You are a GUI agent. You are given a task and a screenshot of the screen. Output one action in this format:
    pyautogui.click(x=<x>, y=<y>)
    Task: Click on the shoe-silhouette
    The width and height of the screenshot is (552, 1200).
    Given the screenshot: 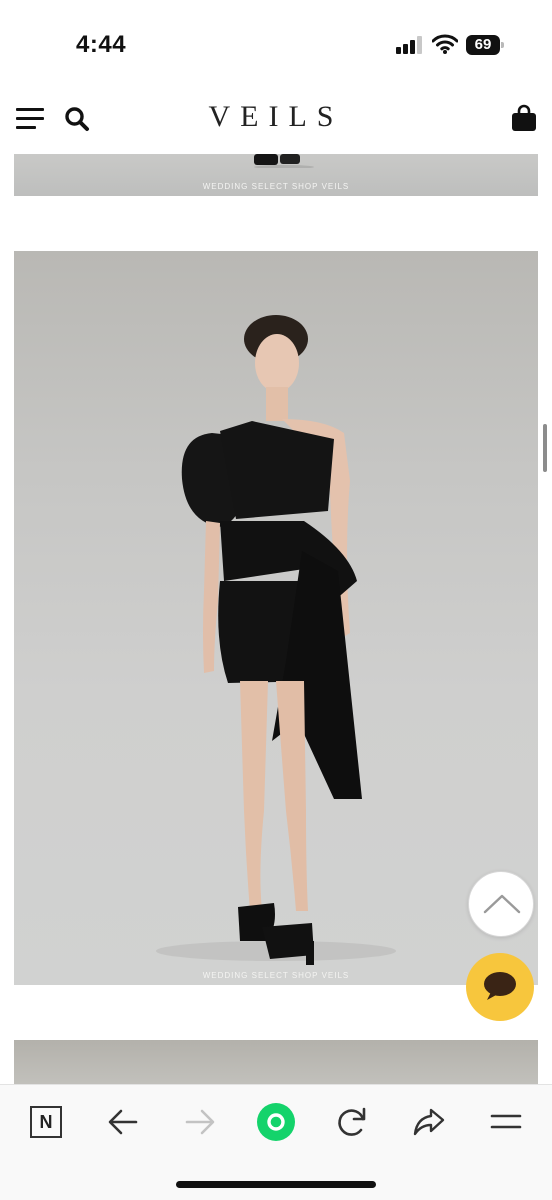 What is the action you would take?
    pyautogui.click(x=284, y=161)
    